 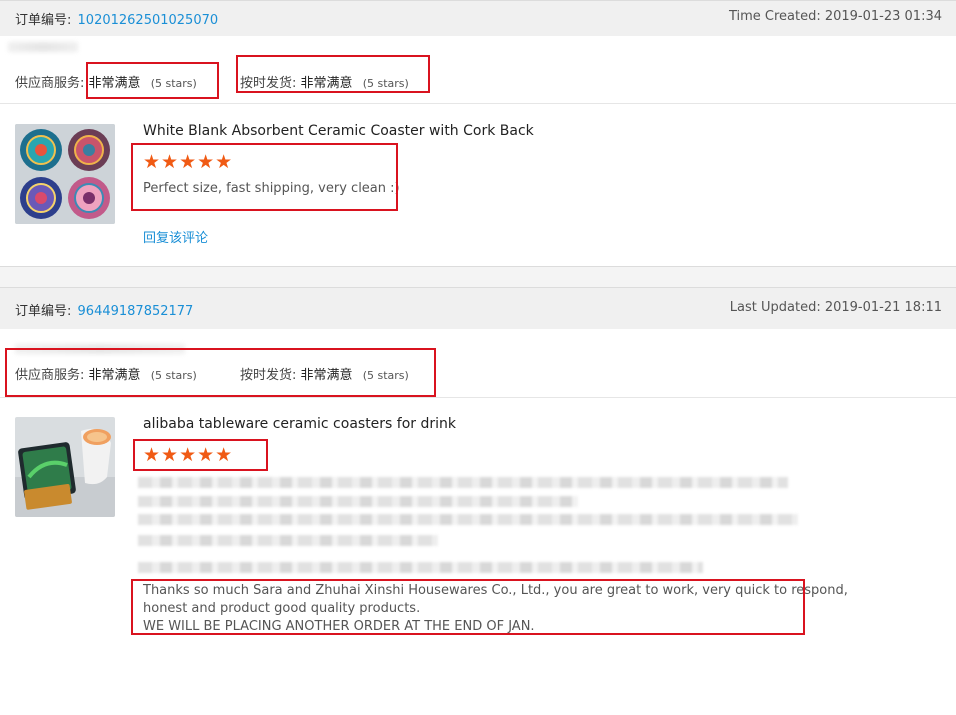 What do you see at coordinates (175, 236) in the screenshot?
I see `reply-review-link: 回复该评论` at bounding box center [175, 236].